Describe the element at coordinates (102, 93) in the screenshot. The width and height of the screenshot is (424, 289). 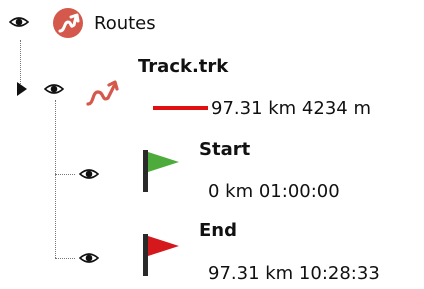
I see `track-icon` at that location.